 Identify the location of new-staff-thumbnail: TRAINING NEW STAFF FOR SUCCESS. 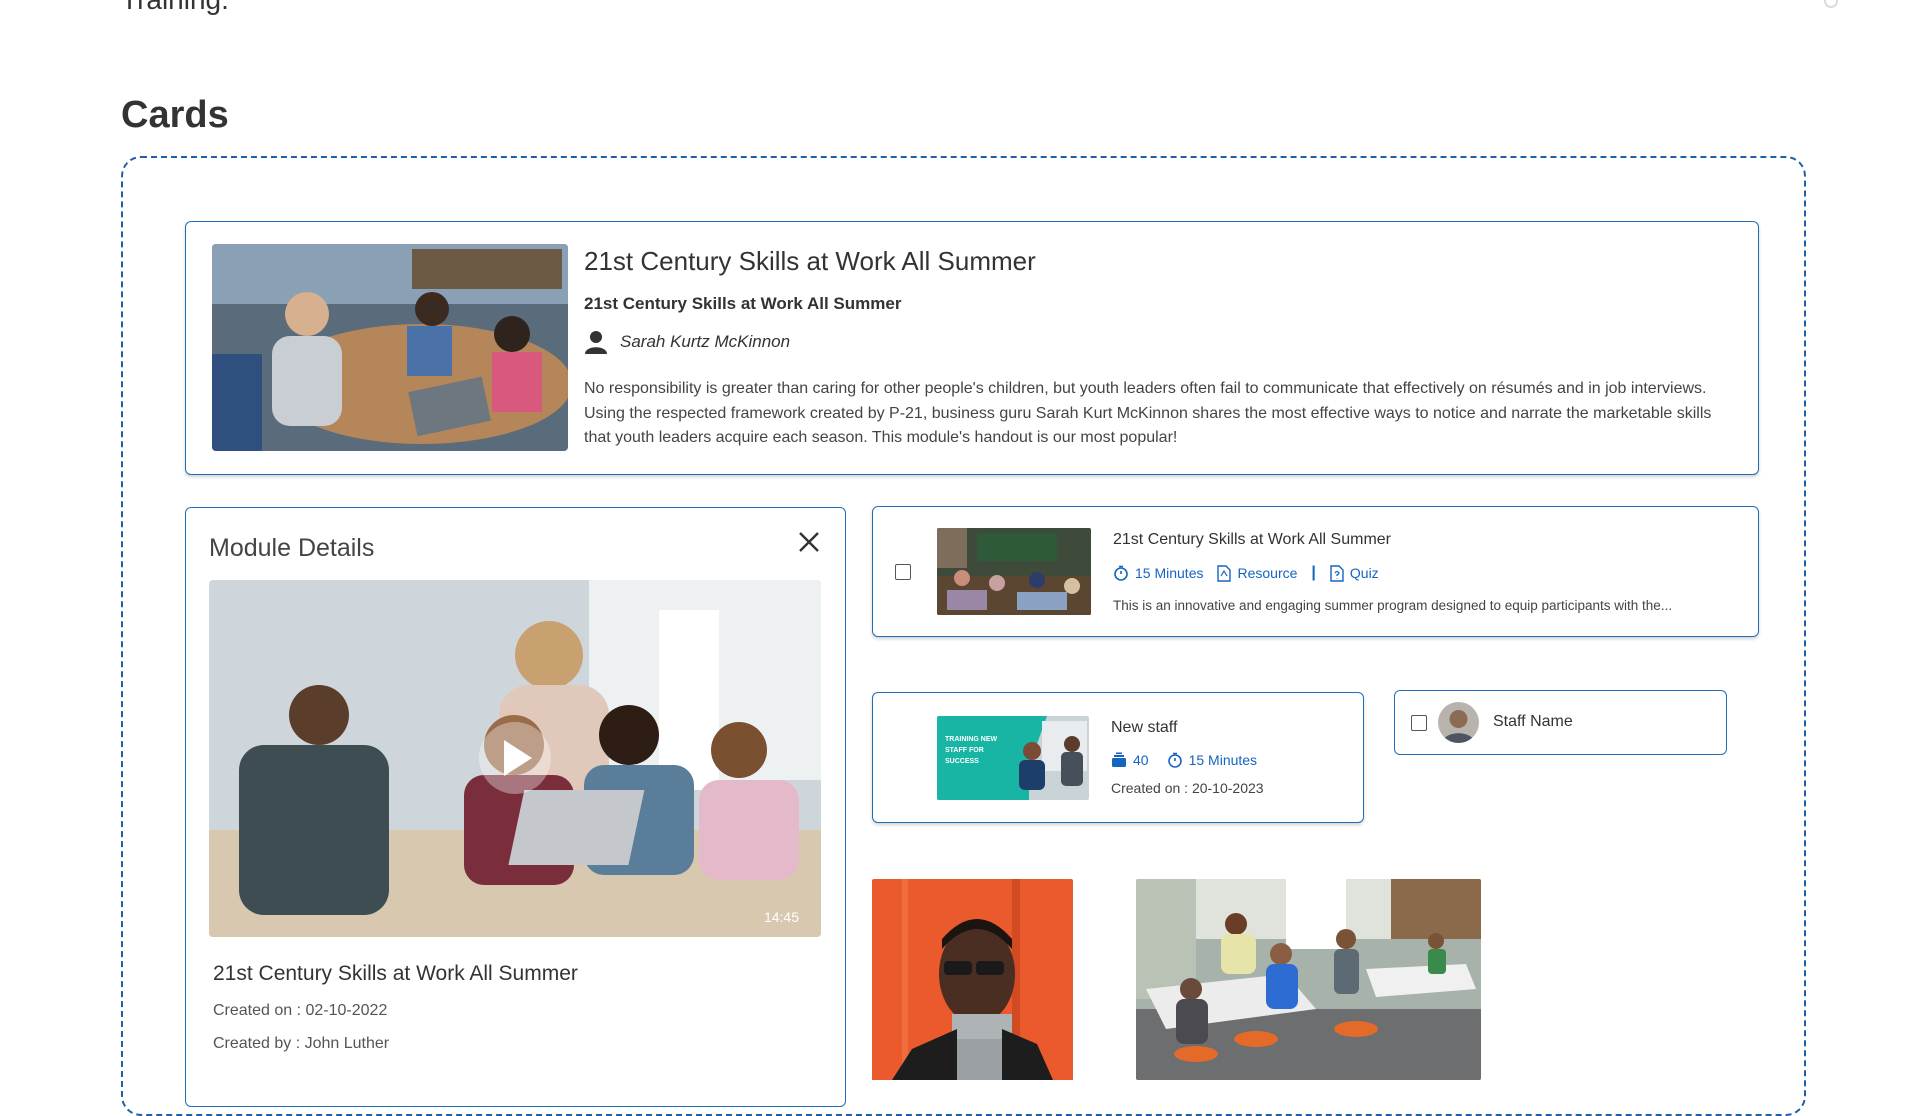
(1013, 758).